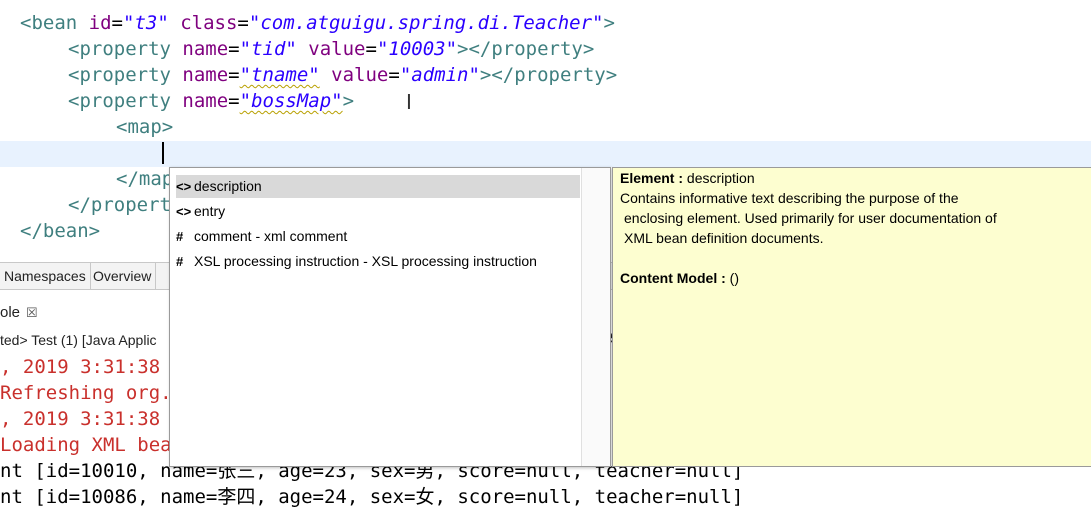 This screenshot has height=510, width=1091. What do you see at coordinates (417, 49) in the screenshot?
I see `value-value: "10003"` at bounding box center [417, 49].